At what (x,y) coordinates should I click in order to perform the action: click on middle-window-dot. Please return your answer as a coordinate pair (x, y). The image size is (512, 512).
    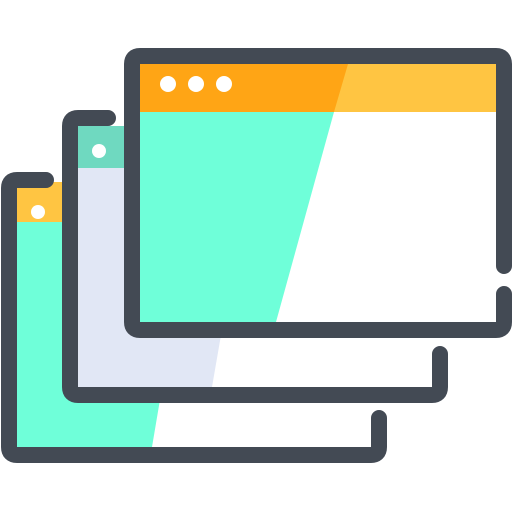
    Looking at the image, I should click on (99, 151).